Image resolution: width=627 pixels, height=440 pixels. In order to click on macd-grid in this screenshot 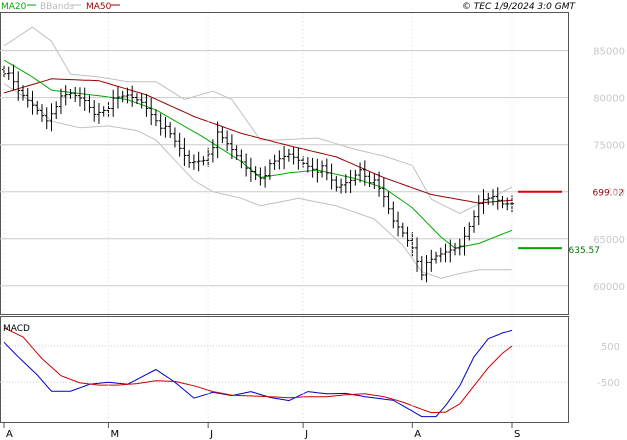, I will do `click(284, 364)`.